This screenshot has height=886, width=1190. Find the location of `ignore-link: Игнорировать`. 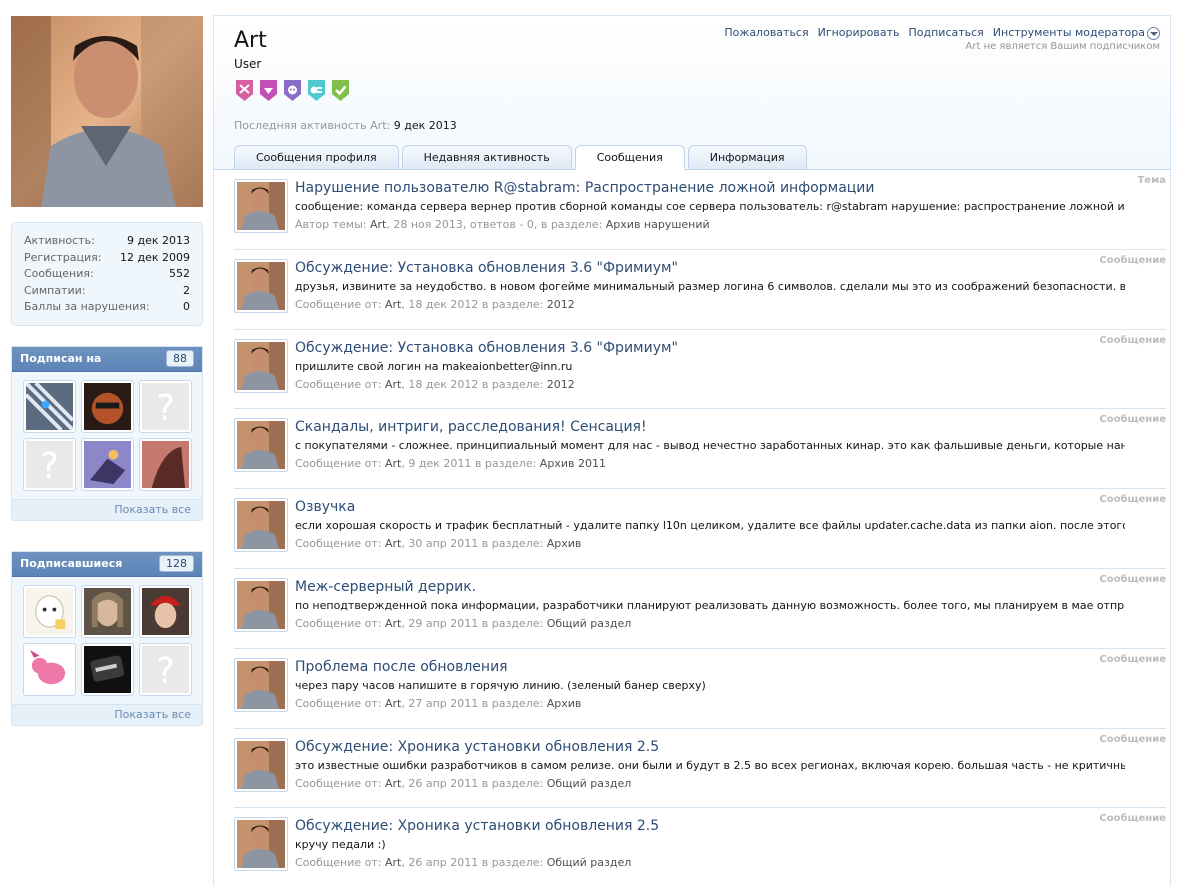

ignore-link: Игнорировать is located at coordinates (859, 32).